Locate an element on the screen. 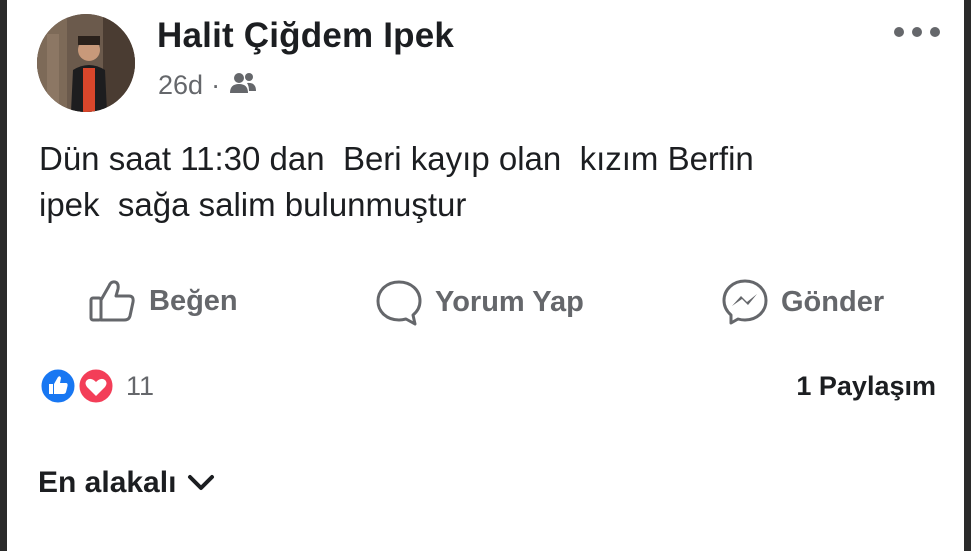 Image resolution: width=971 pixels, height=551 pixels. reaction-count: 11 is located at coordinates (140, 385).